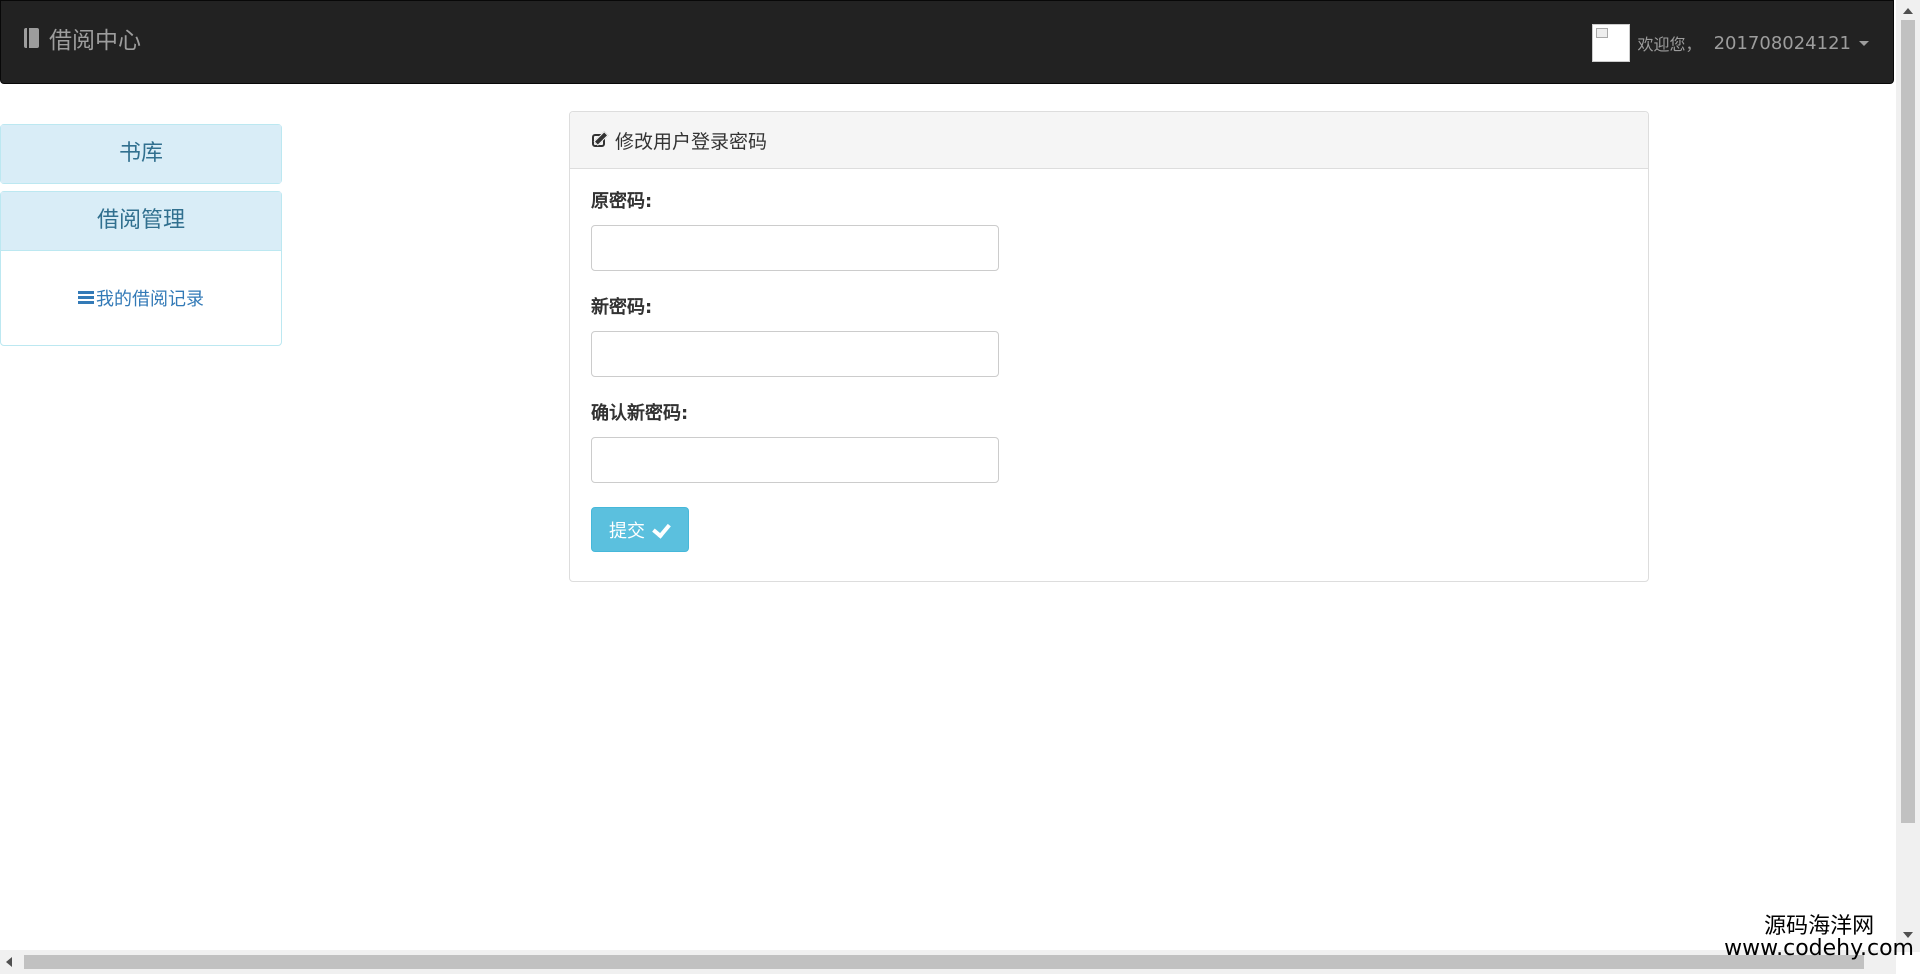  What do you see at coordinates (1819, 926) in the screenshot?
I see `watermark-line1: 源码海洋网` at bounding box center [1819, 926].